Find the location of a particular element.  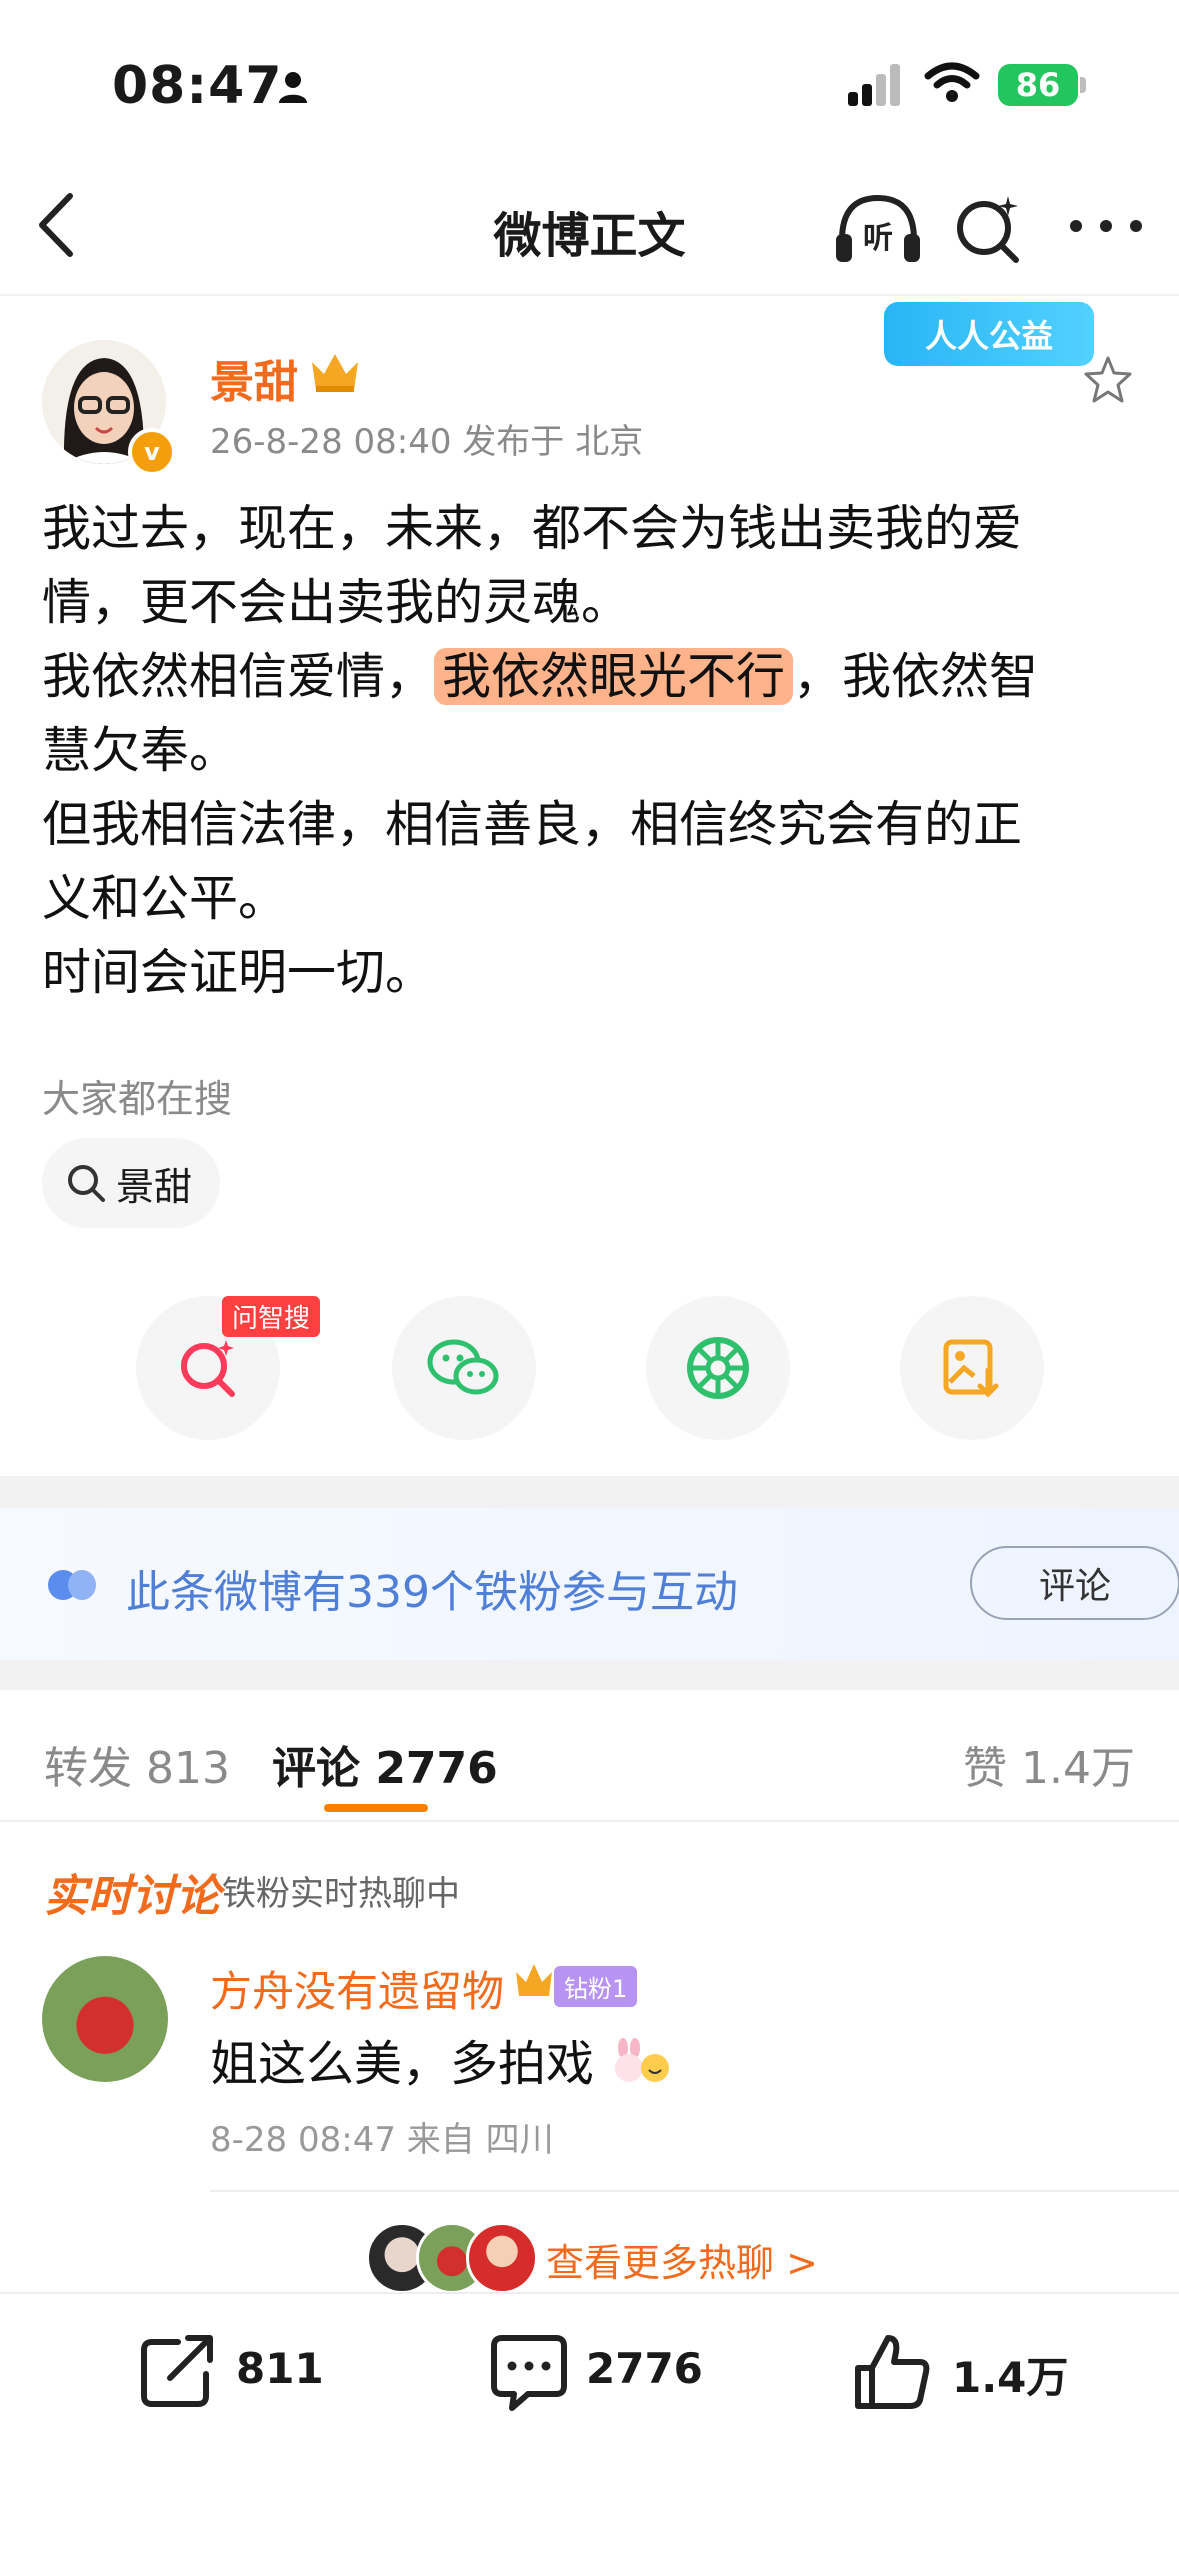

comment-icon is located at coordinates (529, 2371).